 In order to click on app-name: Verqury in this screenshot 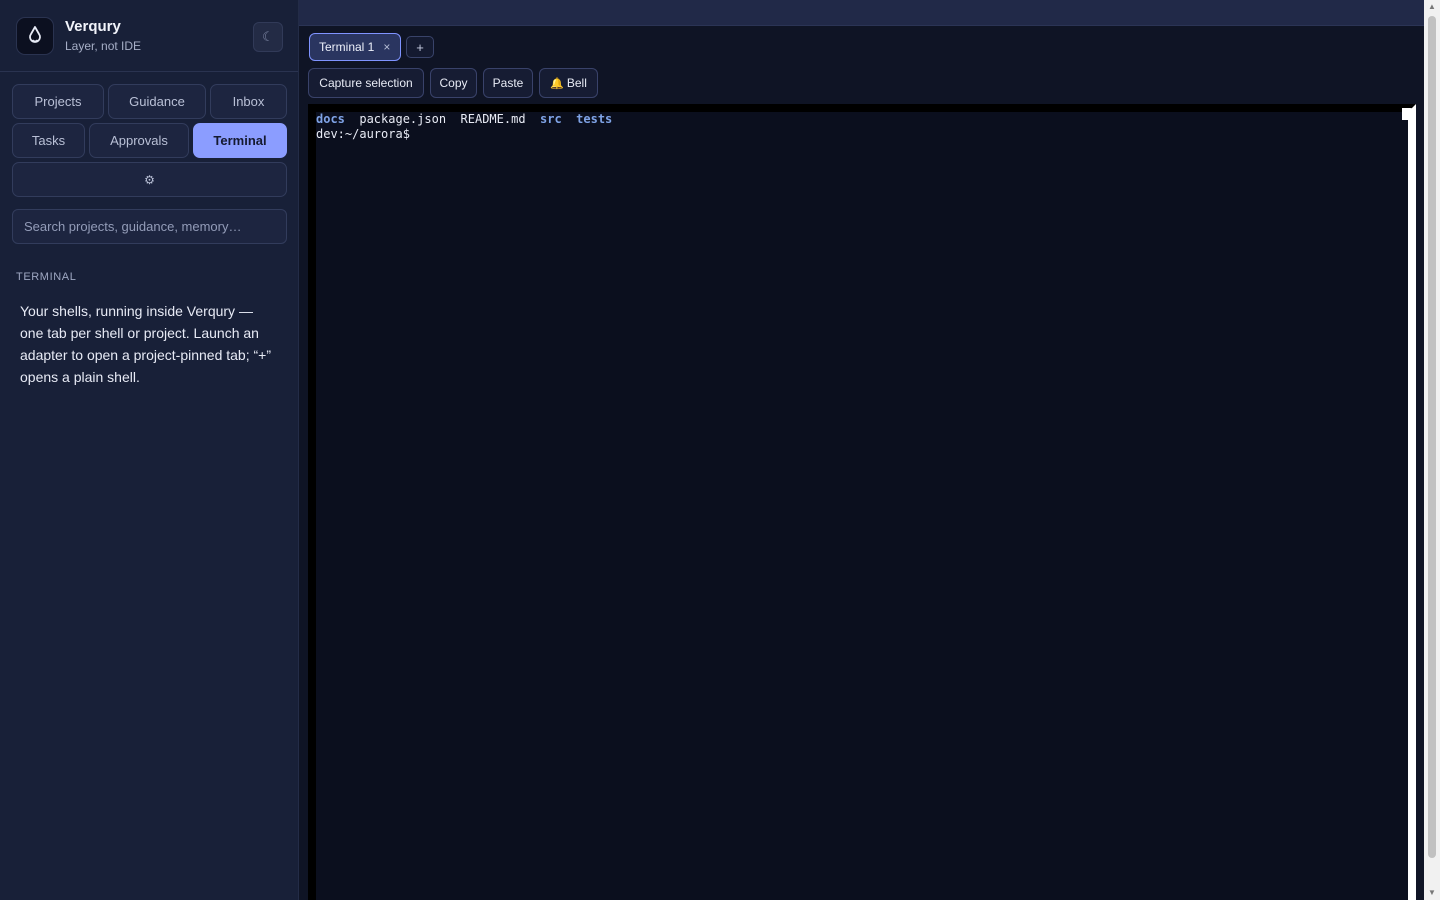, I will do `click(93, 26)`.